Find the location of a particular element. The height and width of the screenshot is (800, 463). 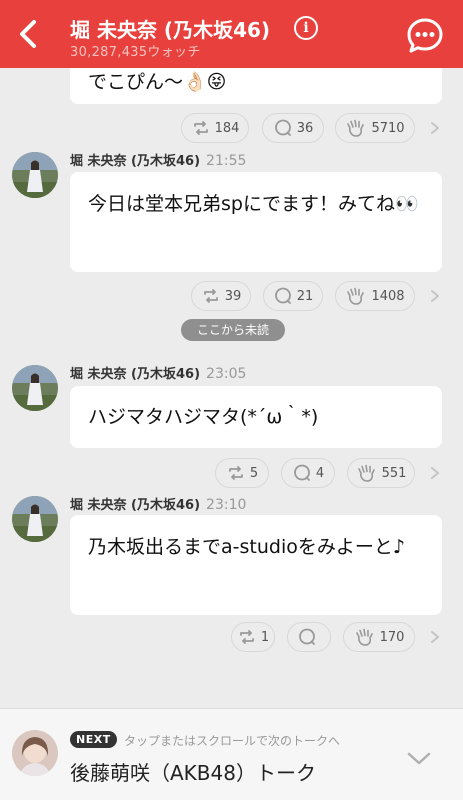

next-talk-title: 後藤萌咲（AKB48）トーク is located at coordinates (193, 773).